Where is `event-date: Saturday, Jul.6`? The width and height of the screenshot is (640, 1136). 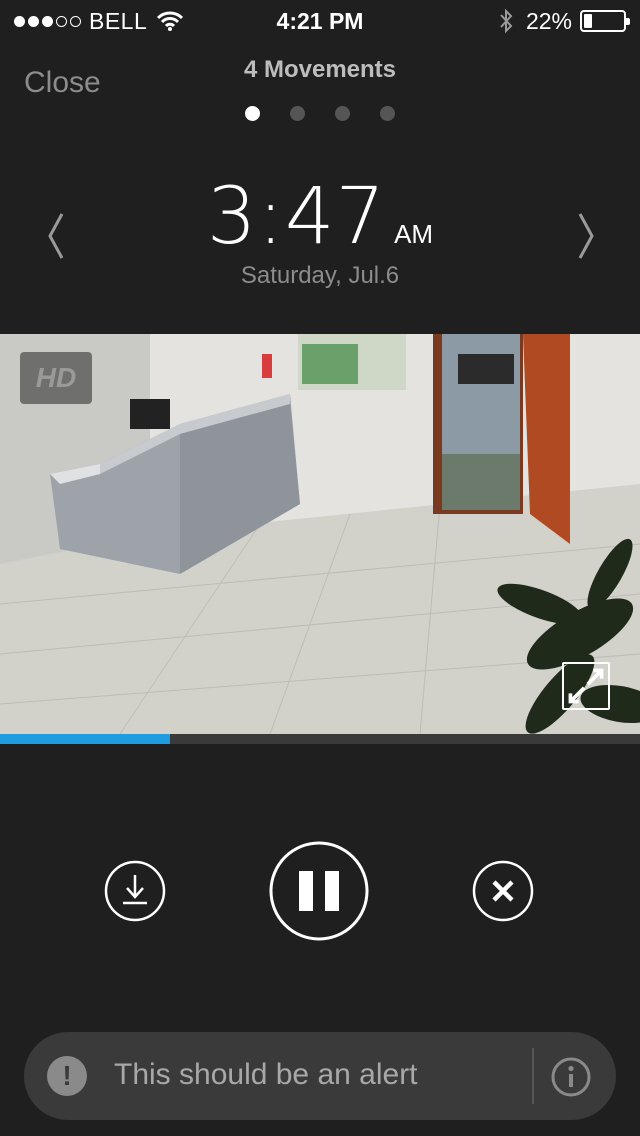 event-date: Saturday, Jul.6 is located at coordinates (320, 275).